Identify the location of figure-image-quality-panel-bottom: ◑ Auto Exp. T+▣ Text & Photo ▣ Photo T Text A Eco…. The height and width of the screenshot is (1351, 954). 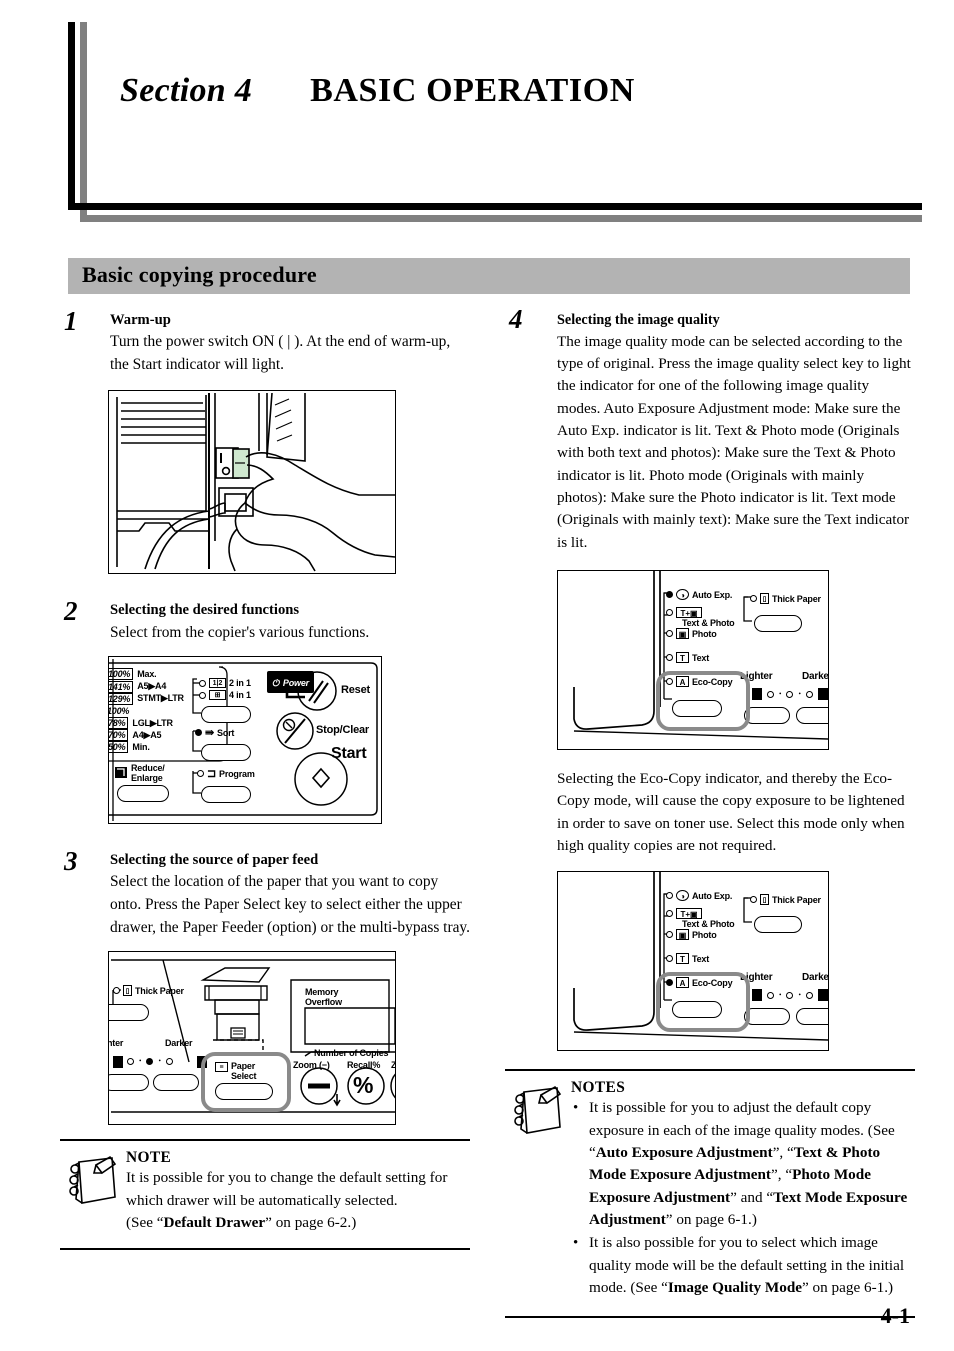
(693, 961).